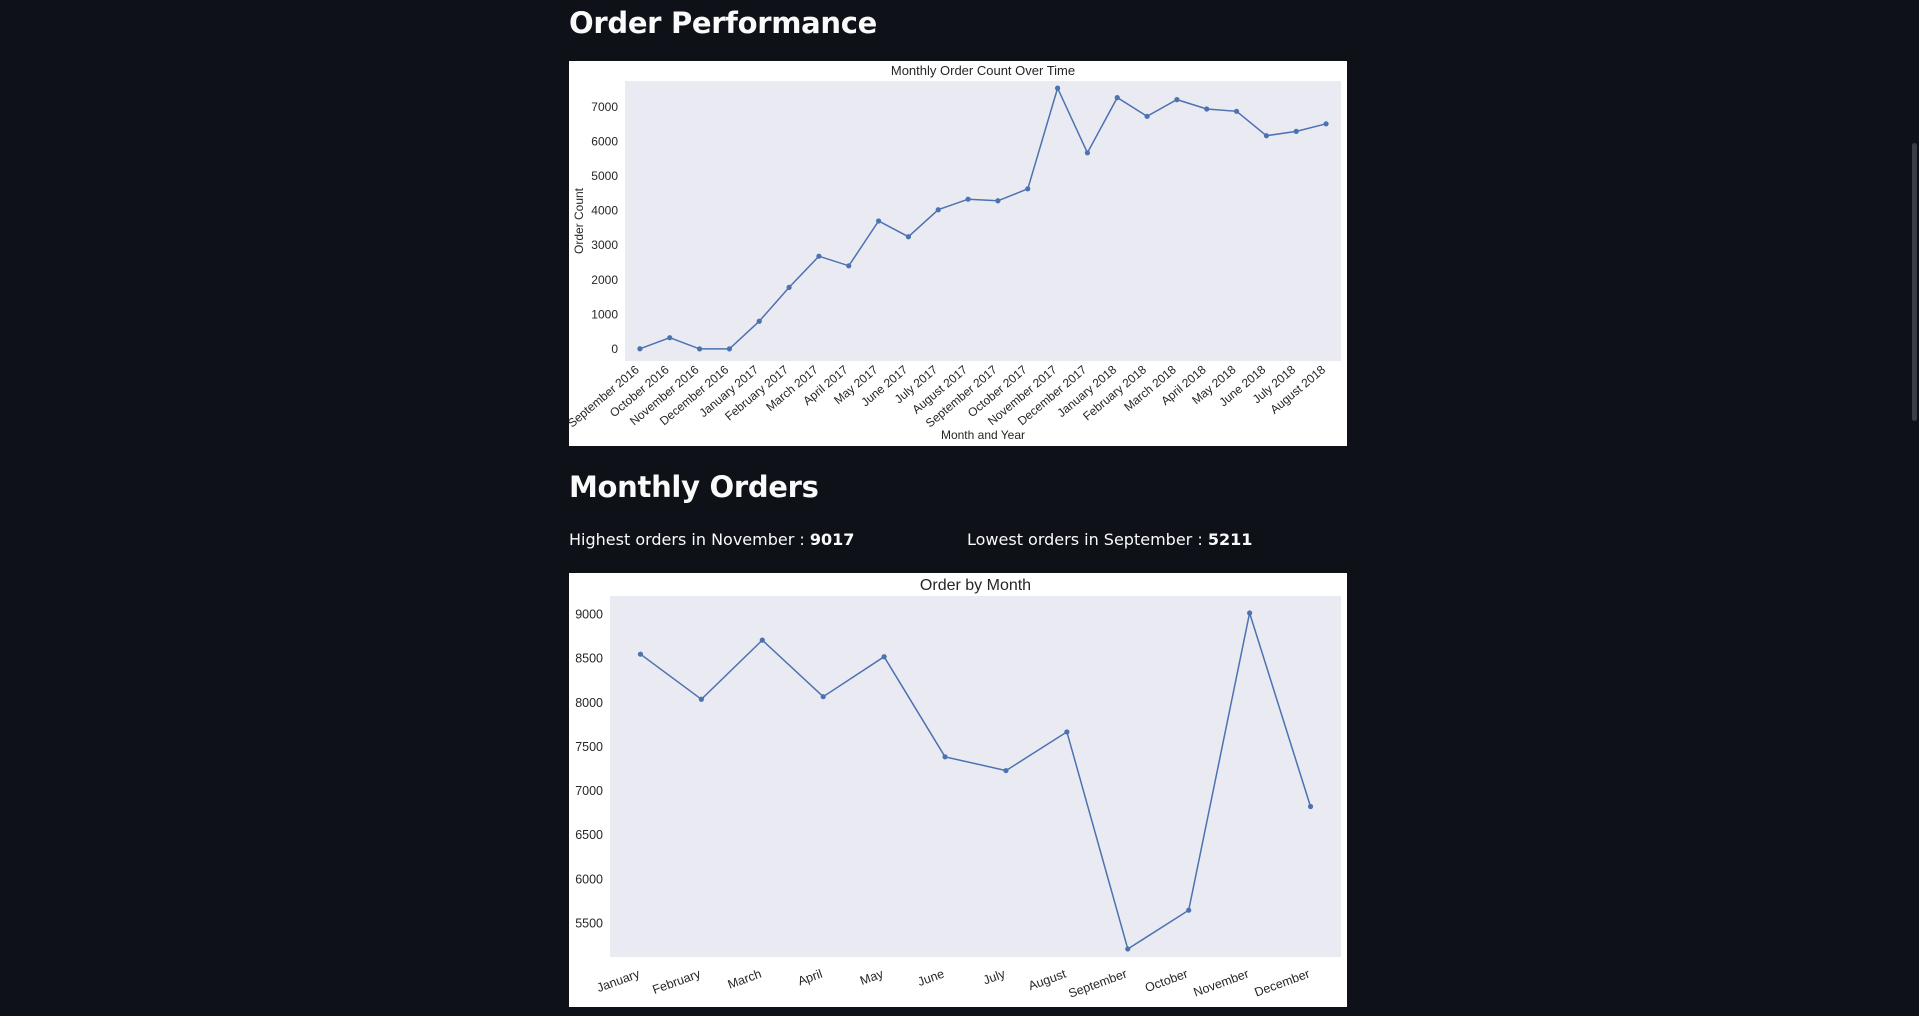  Describe the element at coordinates (694, 487) in the screenshot. I see `monthly-orders-heading: Monthly Orders` at that location.